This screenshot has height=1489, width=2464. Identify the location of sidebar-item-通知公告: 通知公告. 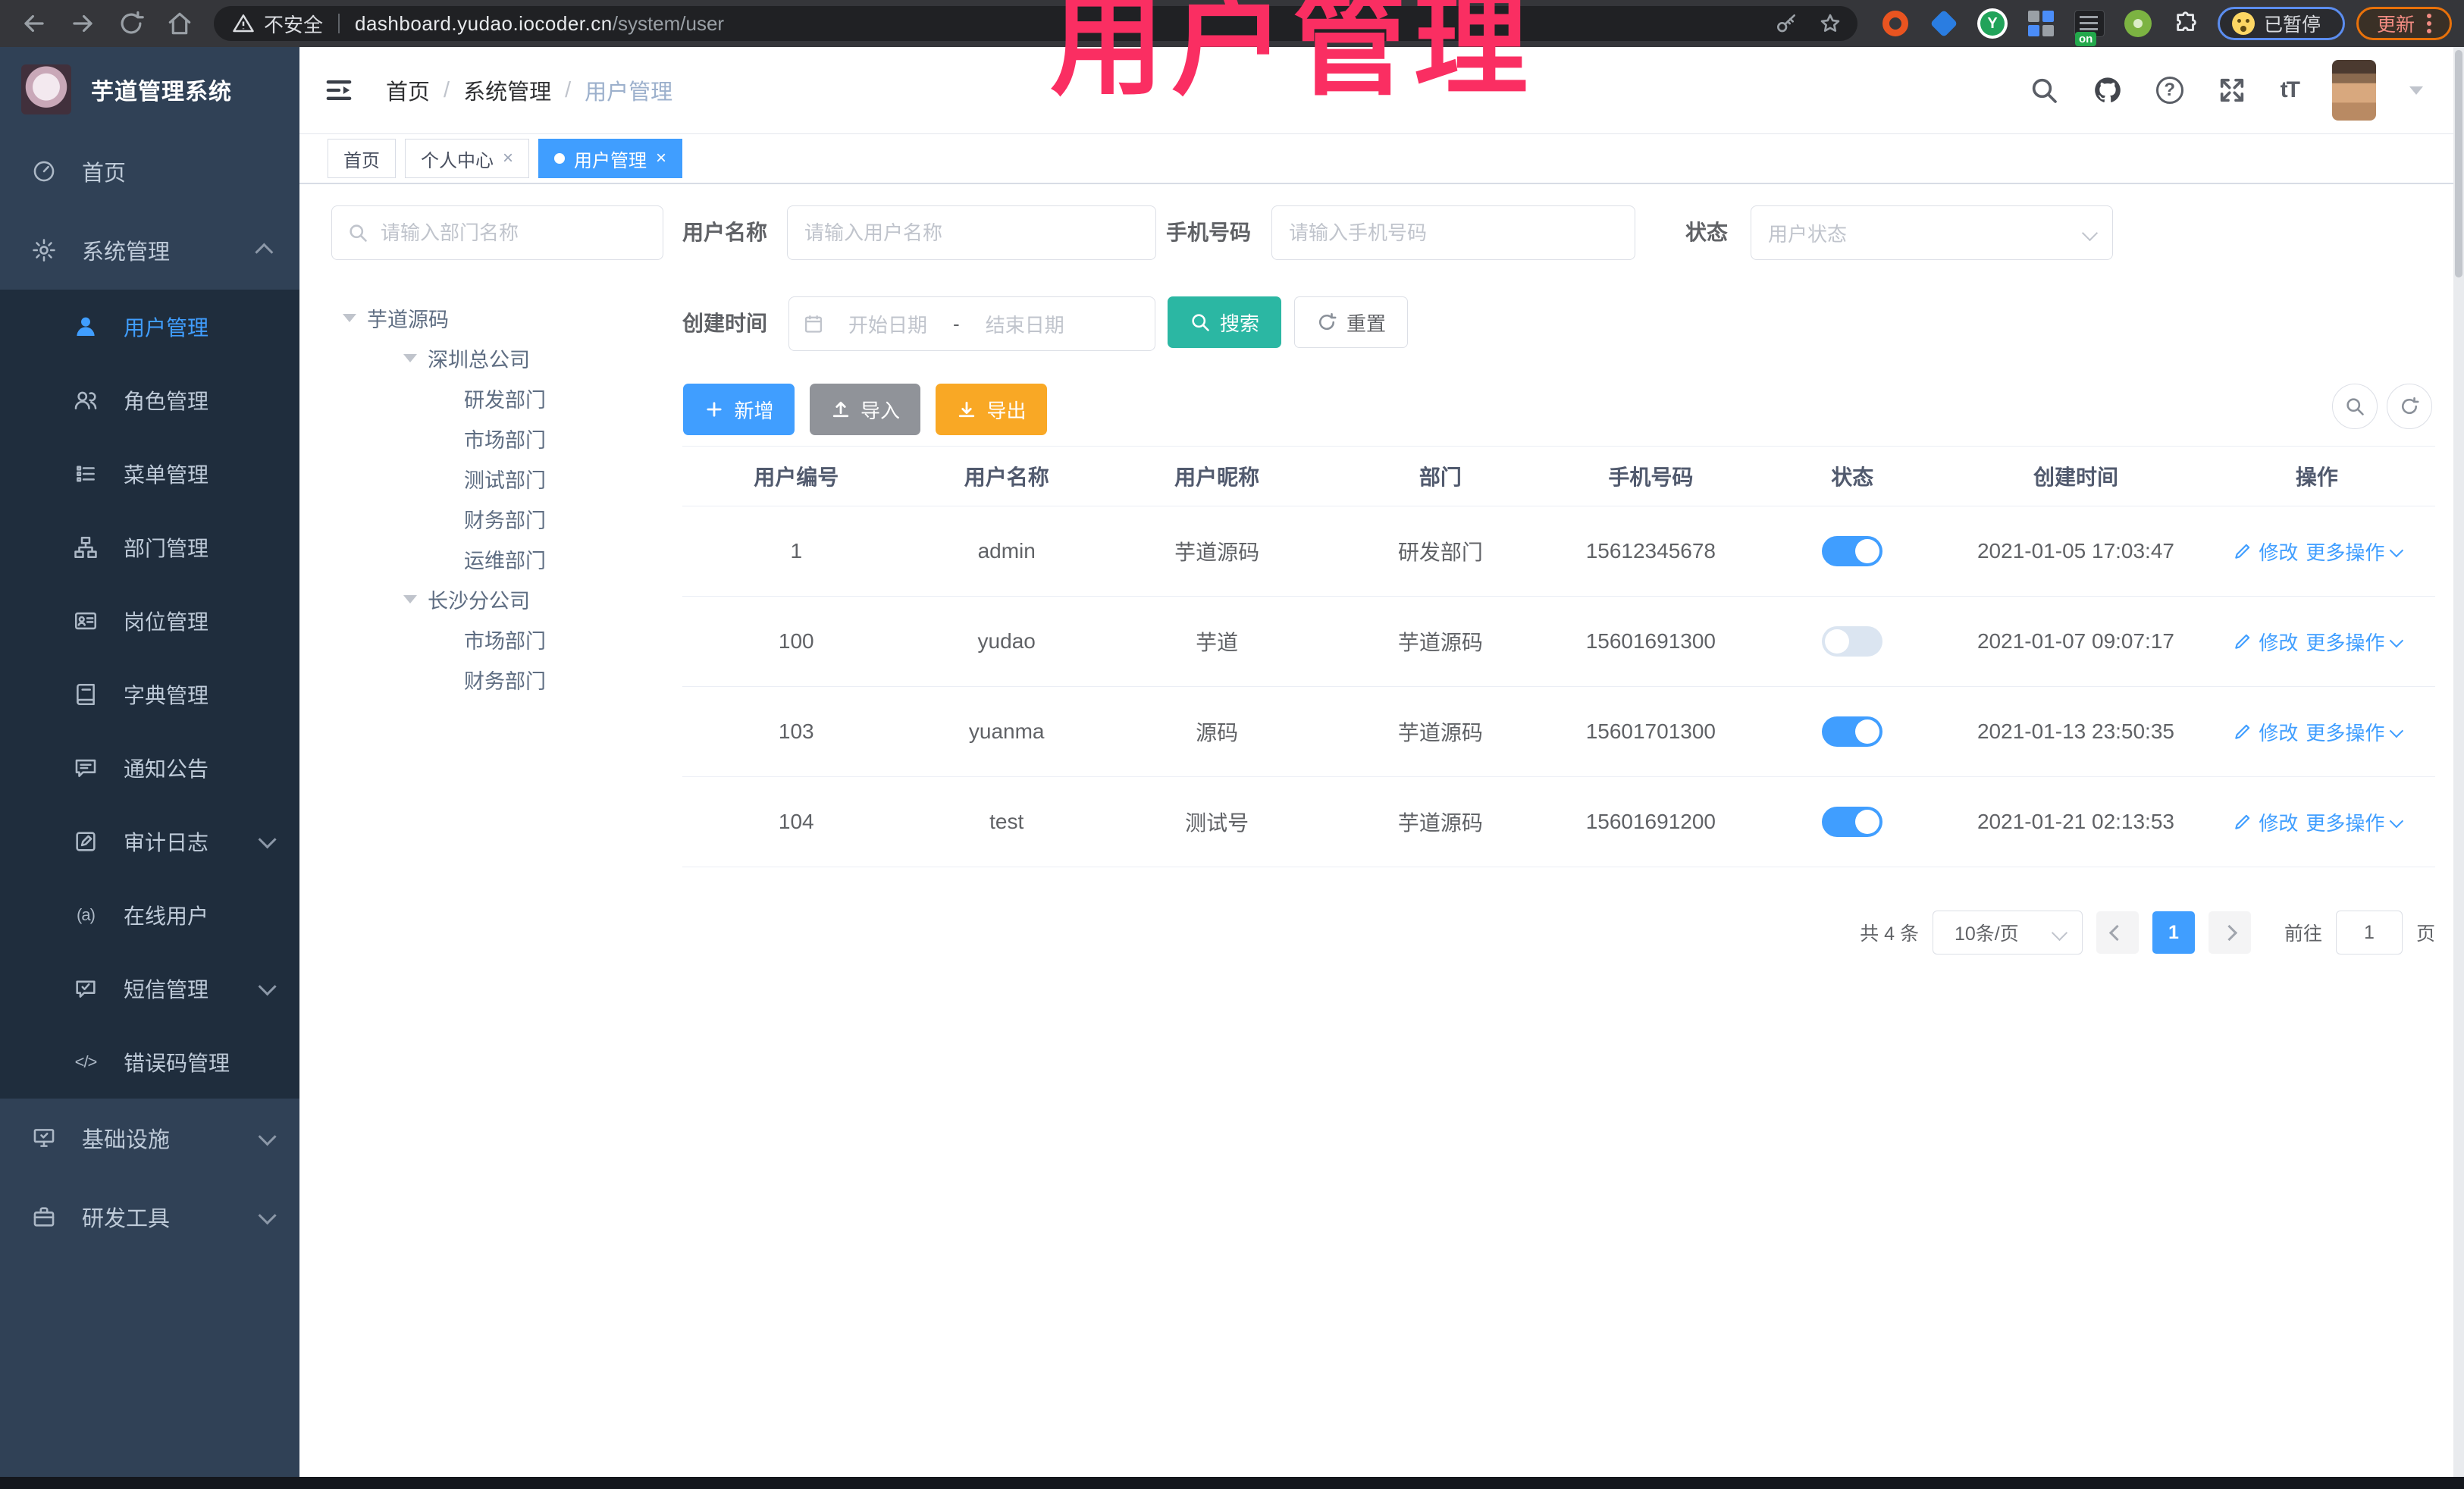
(150, 768).